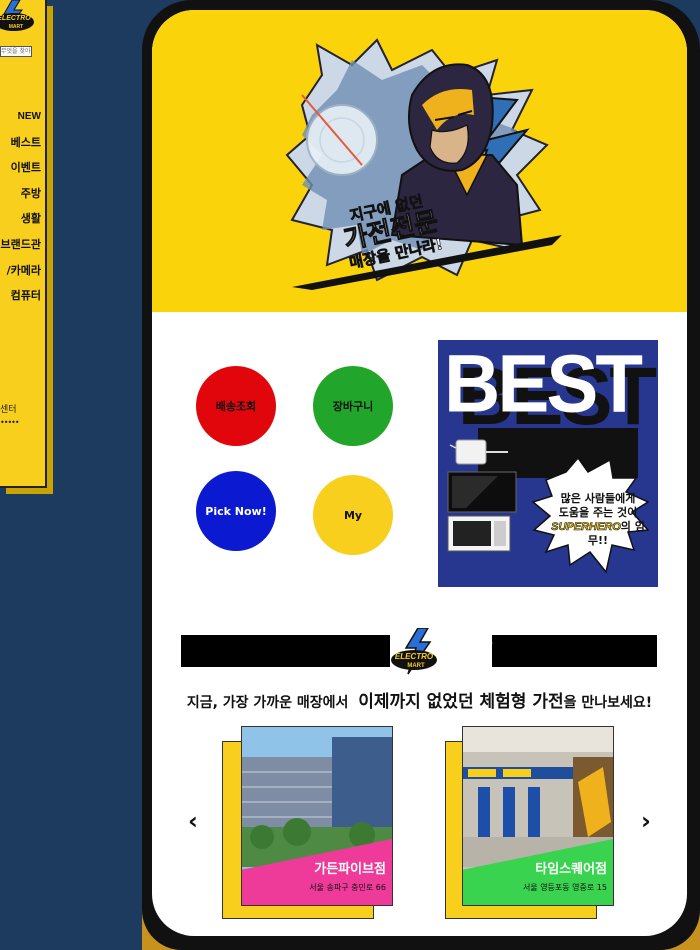 The image size is (700, 950). Describe the element at coordinates (461, 702) in the screenshot. I see `tagline-highlight: 이제까지 없었던 체험형 가전` at that location.